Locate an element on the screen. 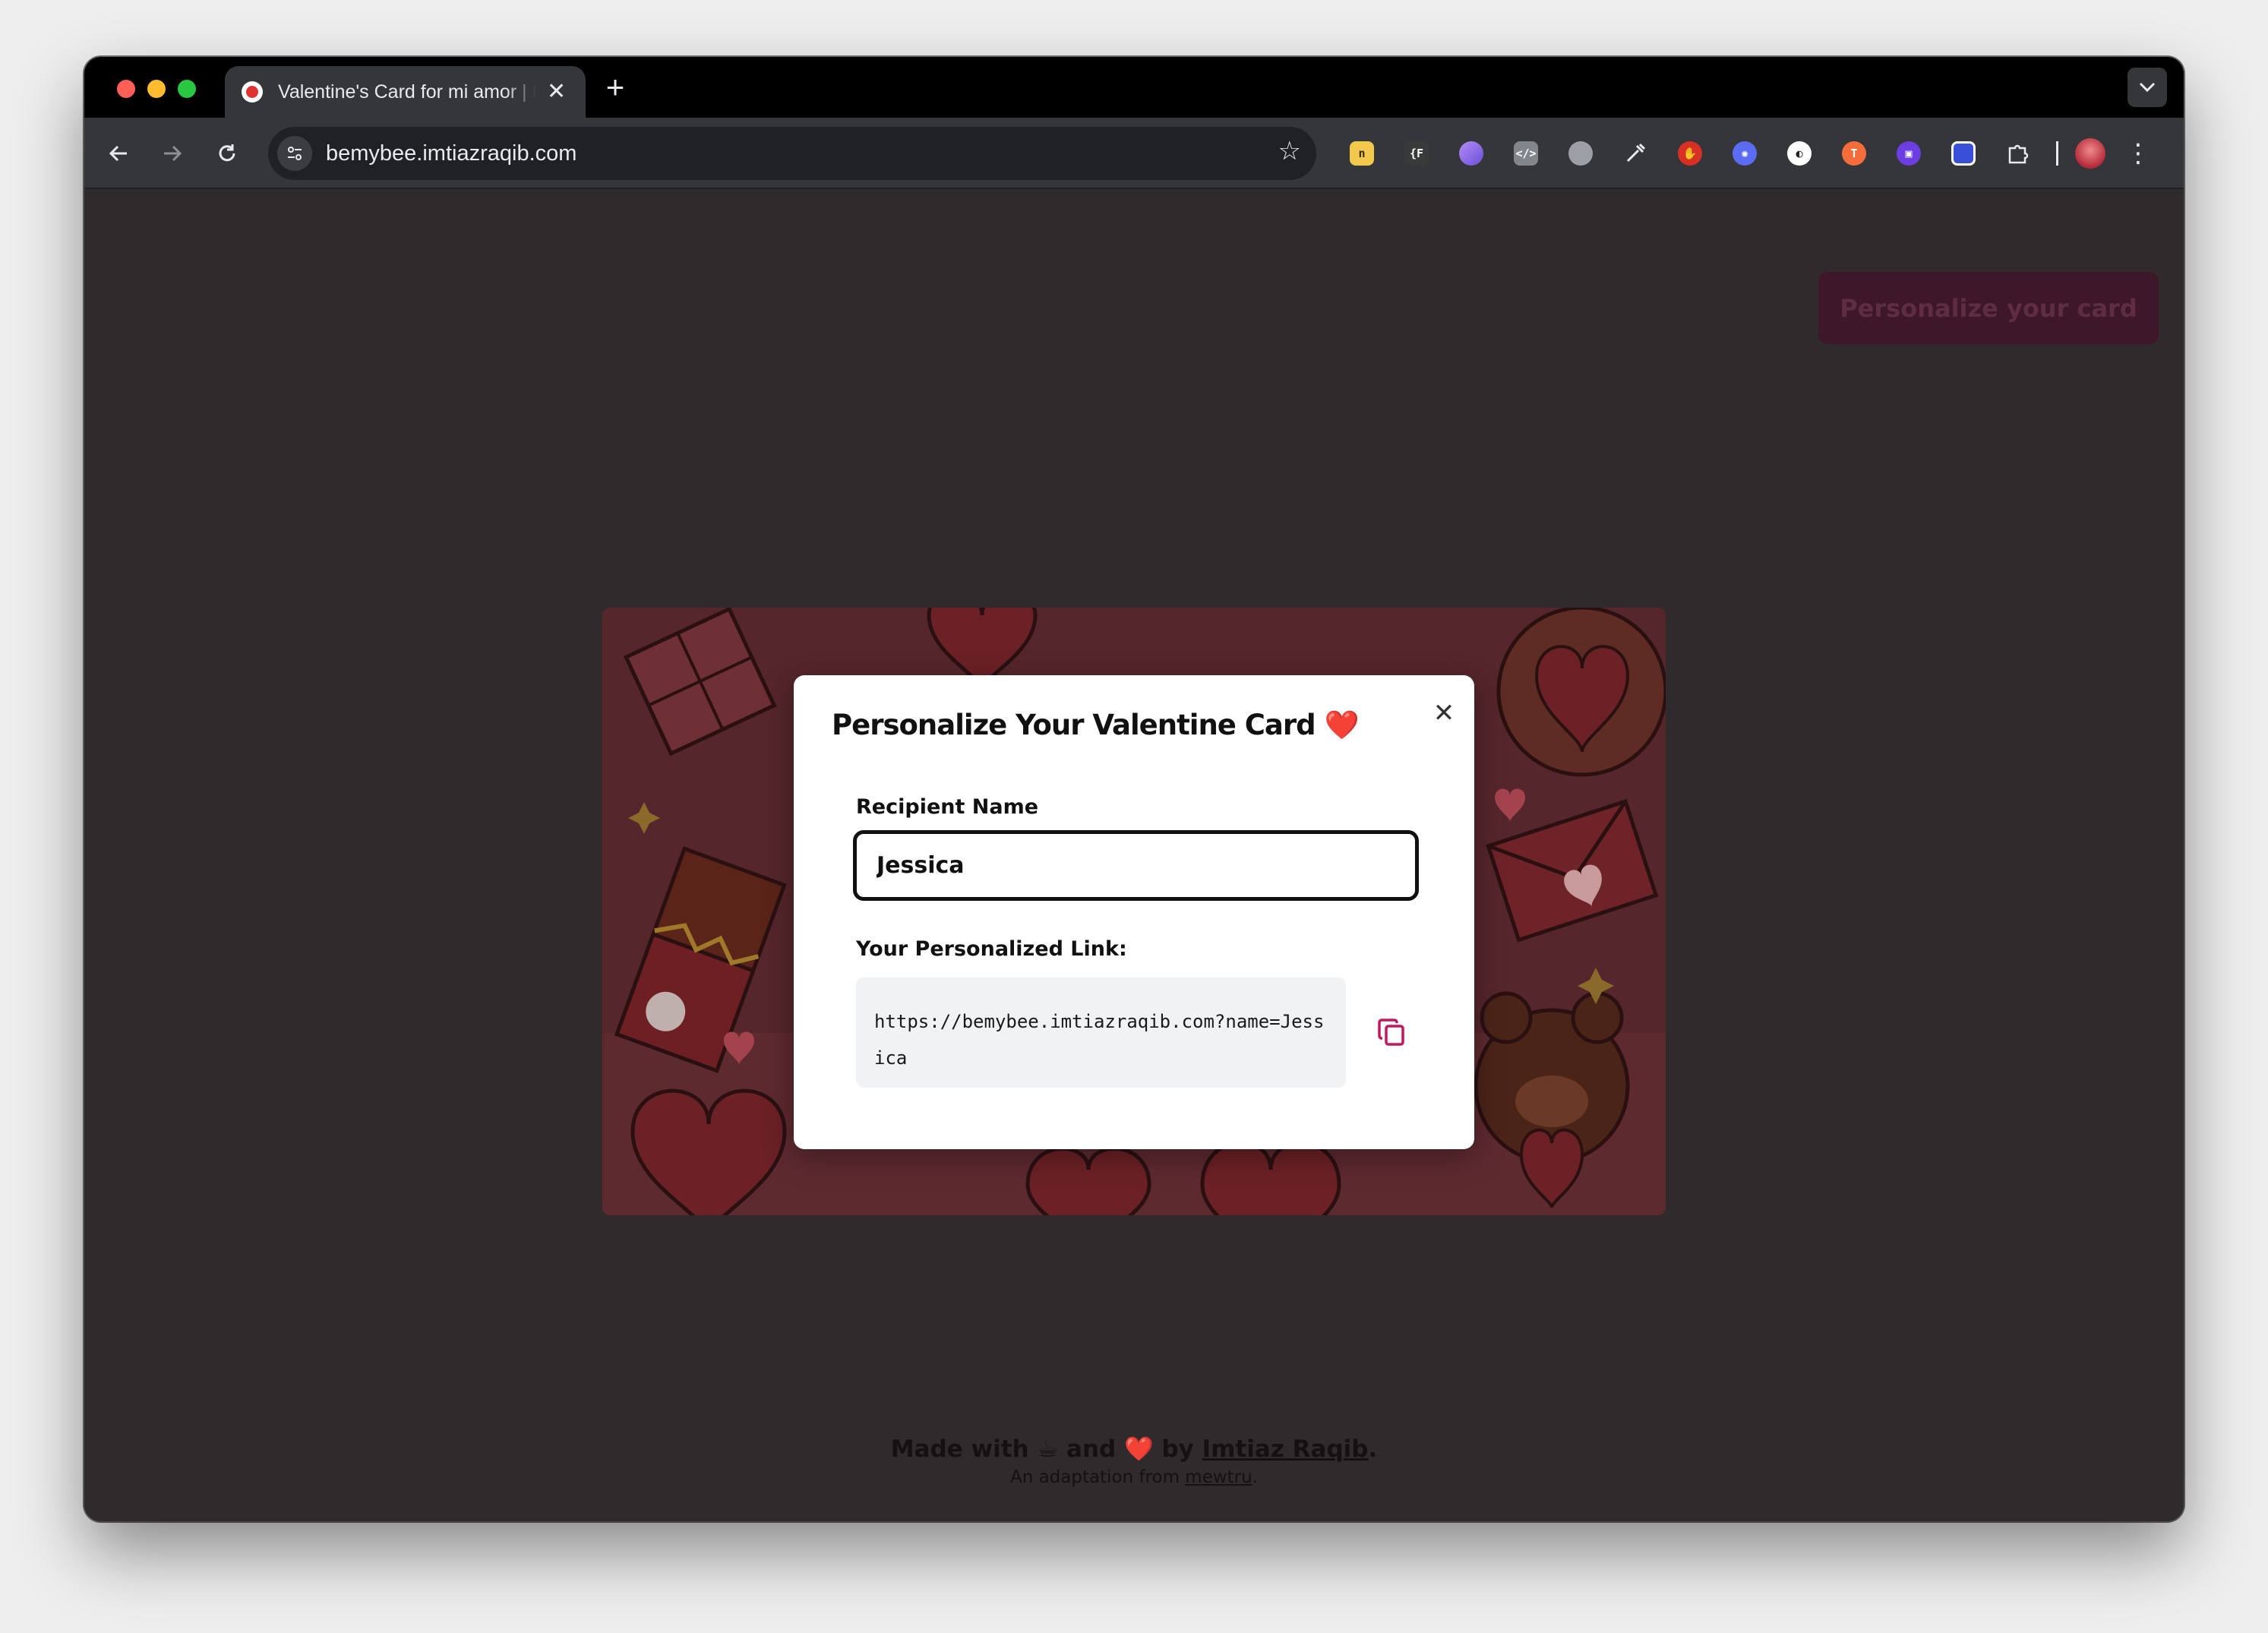  purple-square-icon: ▣ is located at coordinates (1908, 154).